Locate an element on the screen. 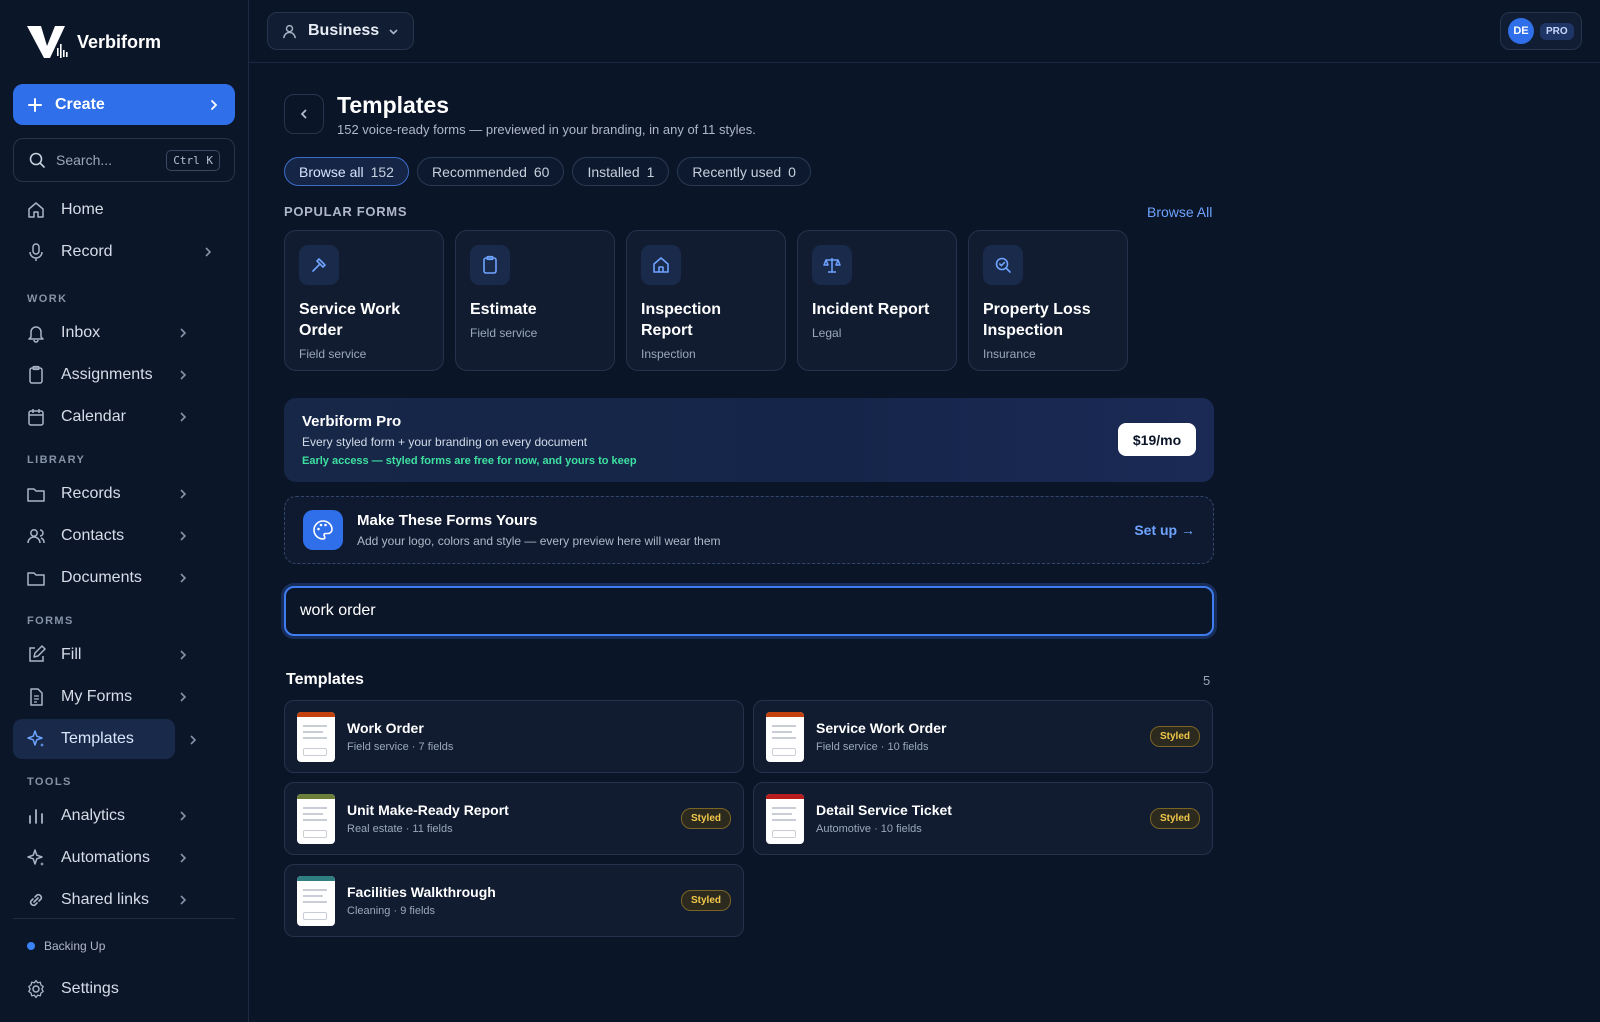  tab-label: Recently used is located at coordinates (737, 171).